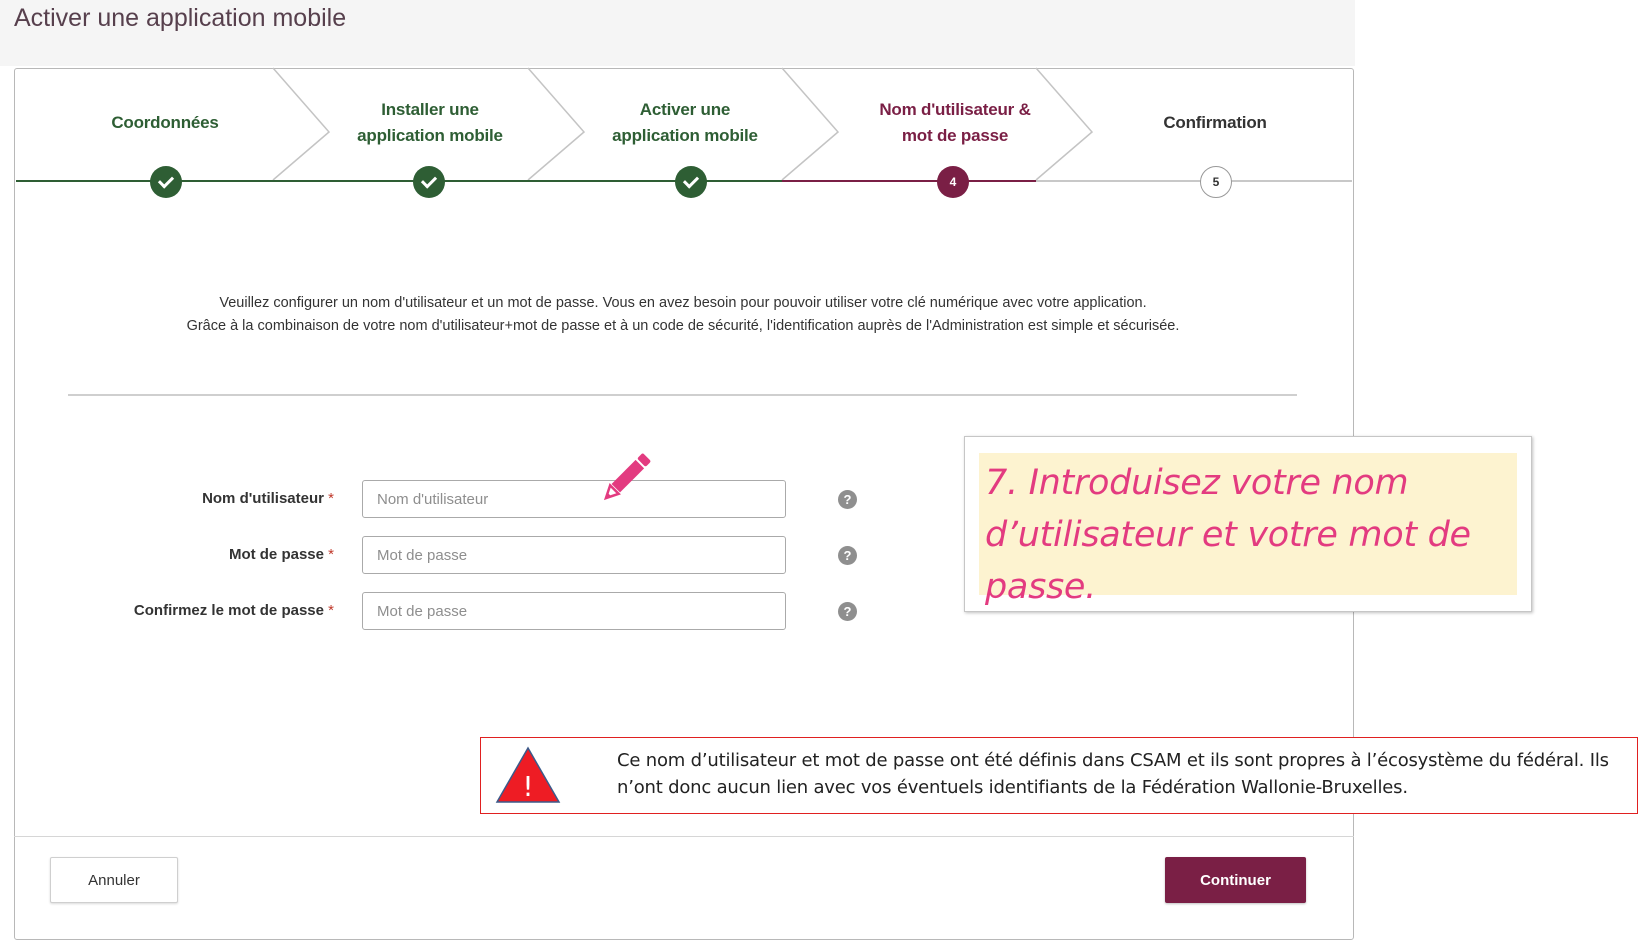  Describe the element at coordinates (430, 109) in the screenshot. I see `step-2-label-line1: Installer une` at that location.